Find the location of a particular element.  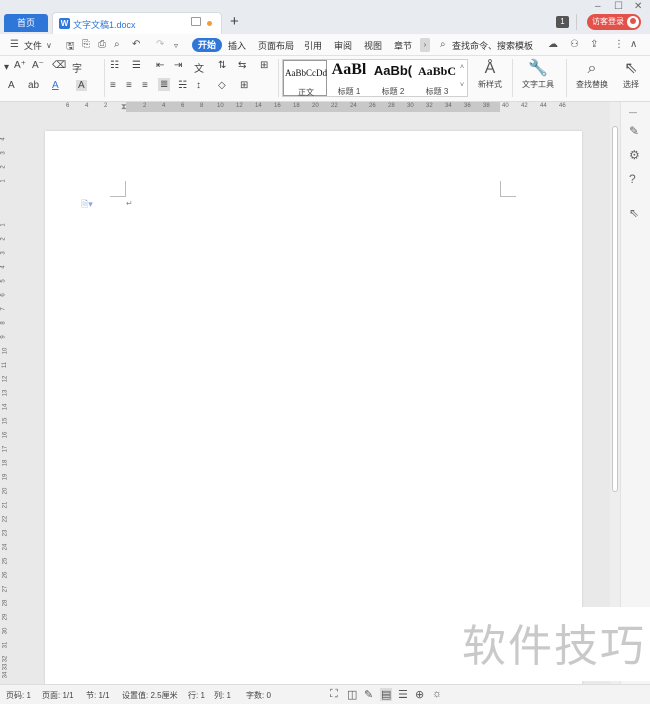

menu-view: 视图 is located at coordinates (373, 45).